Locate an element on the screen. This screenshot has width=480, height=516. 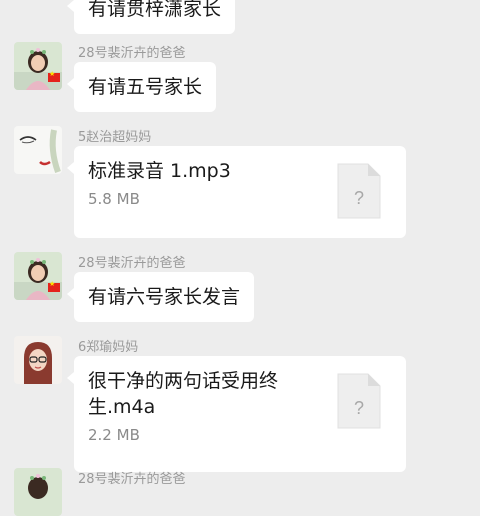
file-name: 很干净的两句话受用终生.m4a is located at coordinates (183, 394).